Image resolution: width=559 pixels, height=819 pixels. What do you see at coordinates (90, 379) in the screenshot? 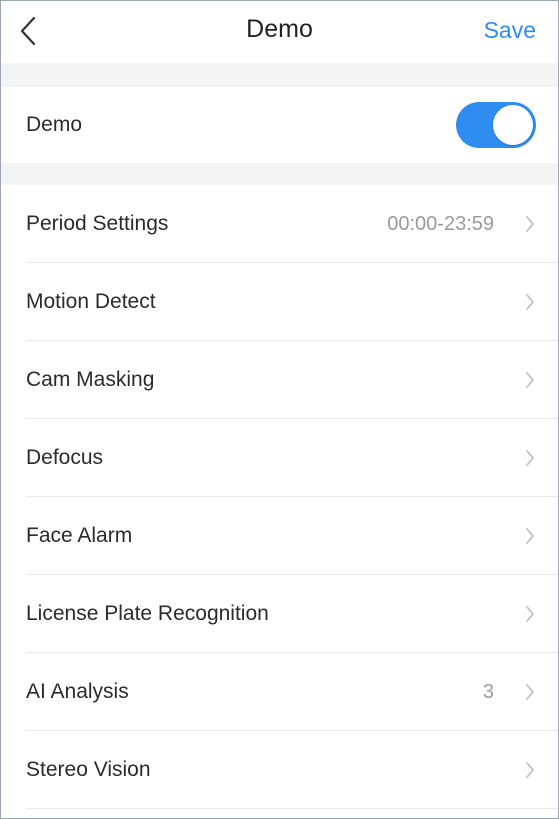
I see `list-item-label: Cam Masking` at bounding box center [90, 379].